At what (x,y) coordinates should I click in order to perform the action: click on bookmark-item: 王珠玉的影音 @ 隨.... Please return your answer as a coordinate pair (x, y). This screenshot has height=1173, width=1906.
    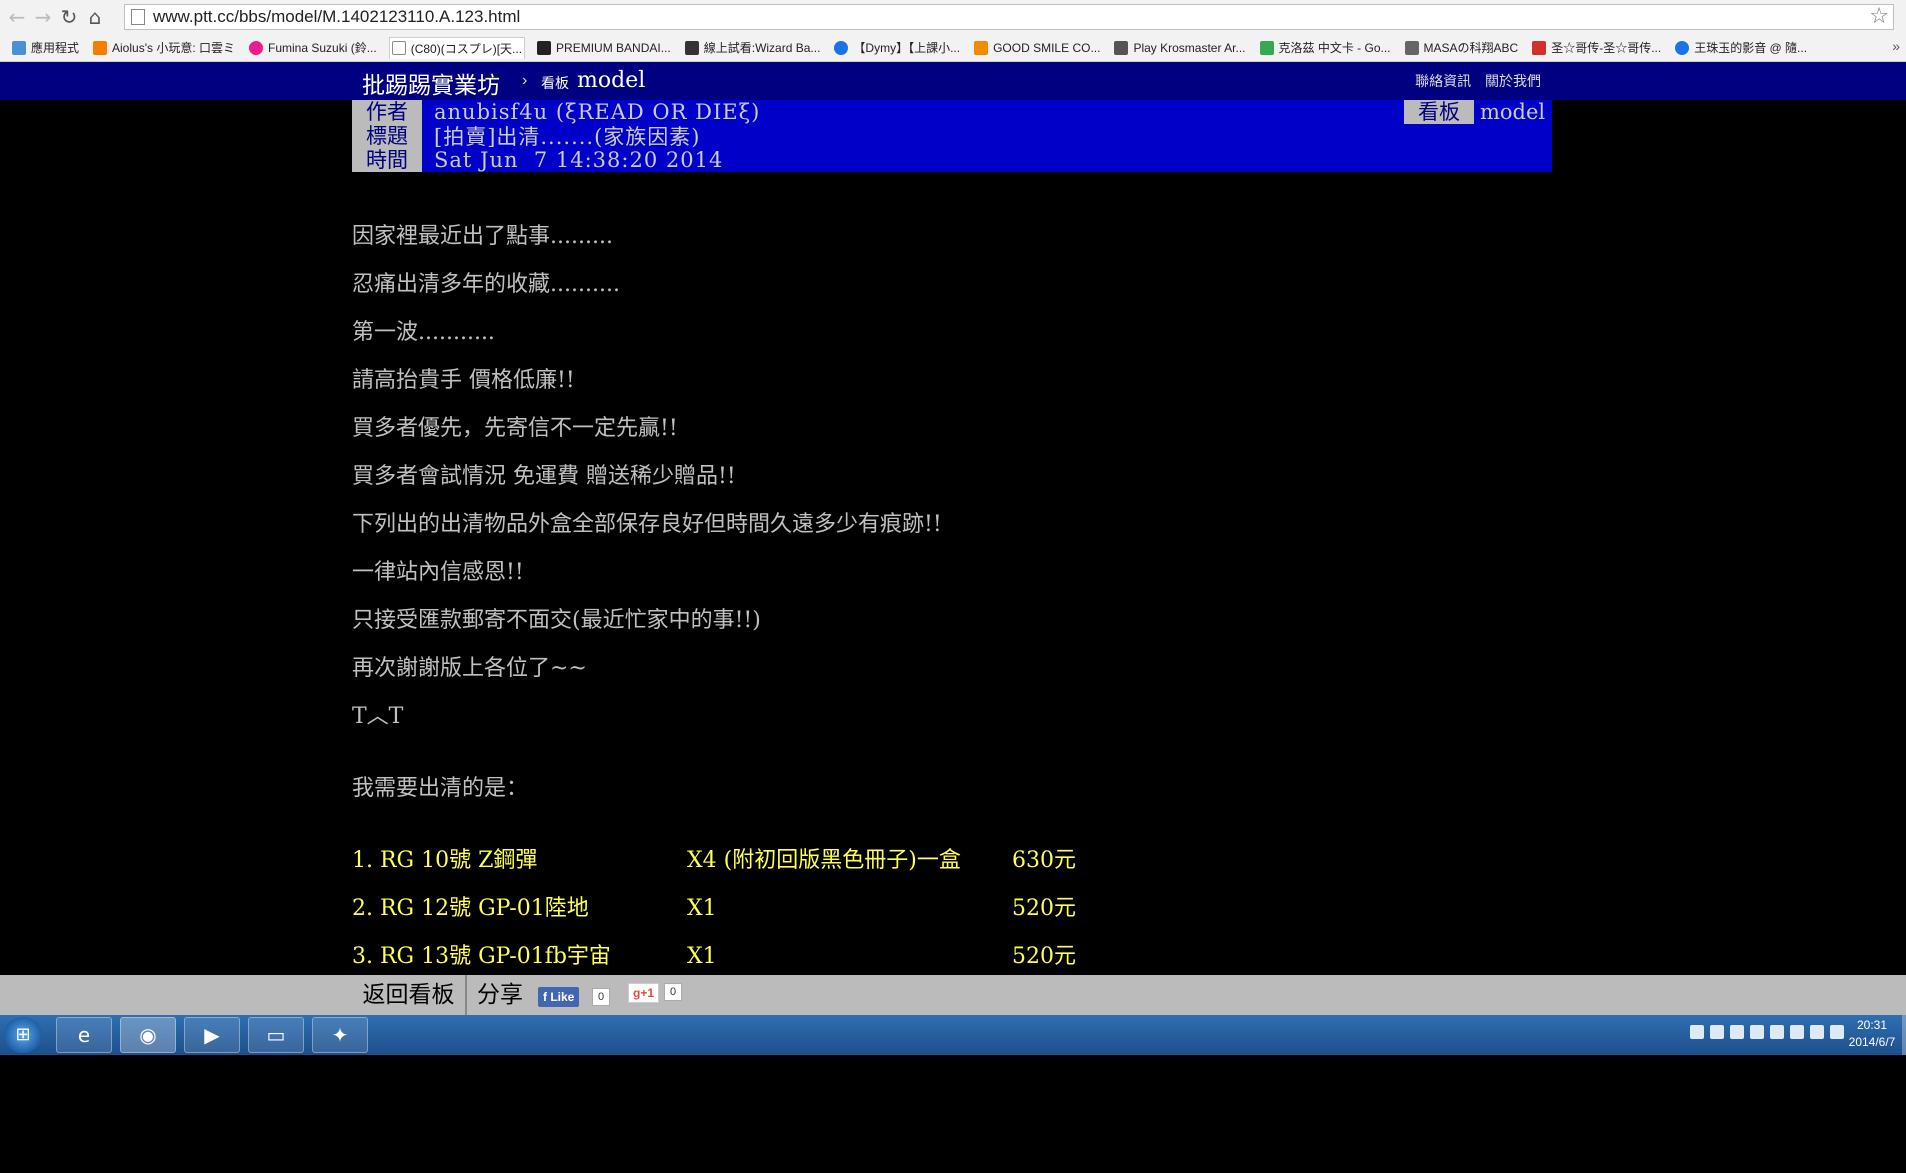
    Looking at the image, I should click on (1741, 48).